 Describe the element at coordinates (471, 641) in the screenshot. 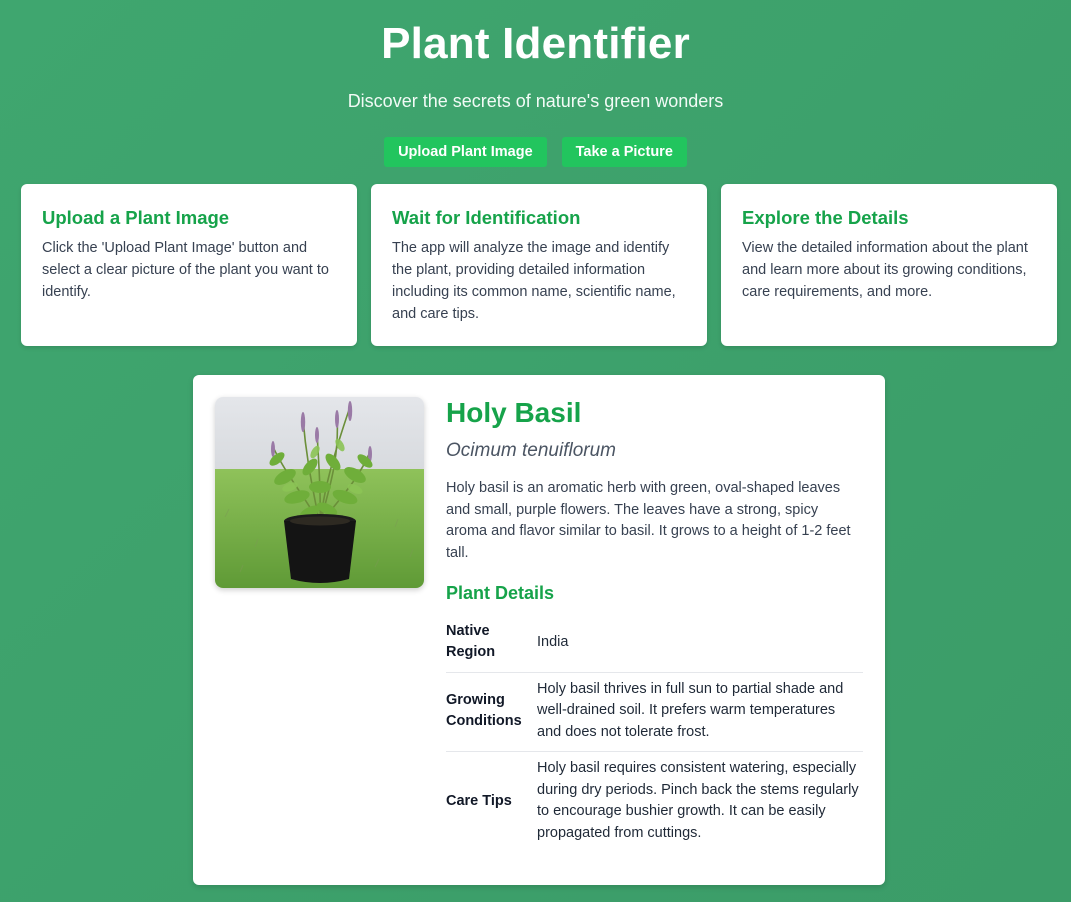

I see `detail-key: Native Region` at that location.